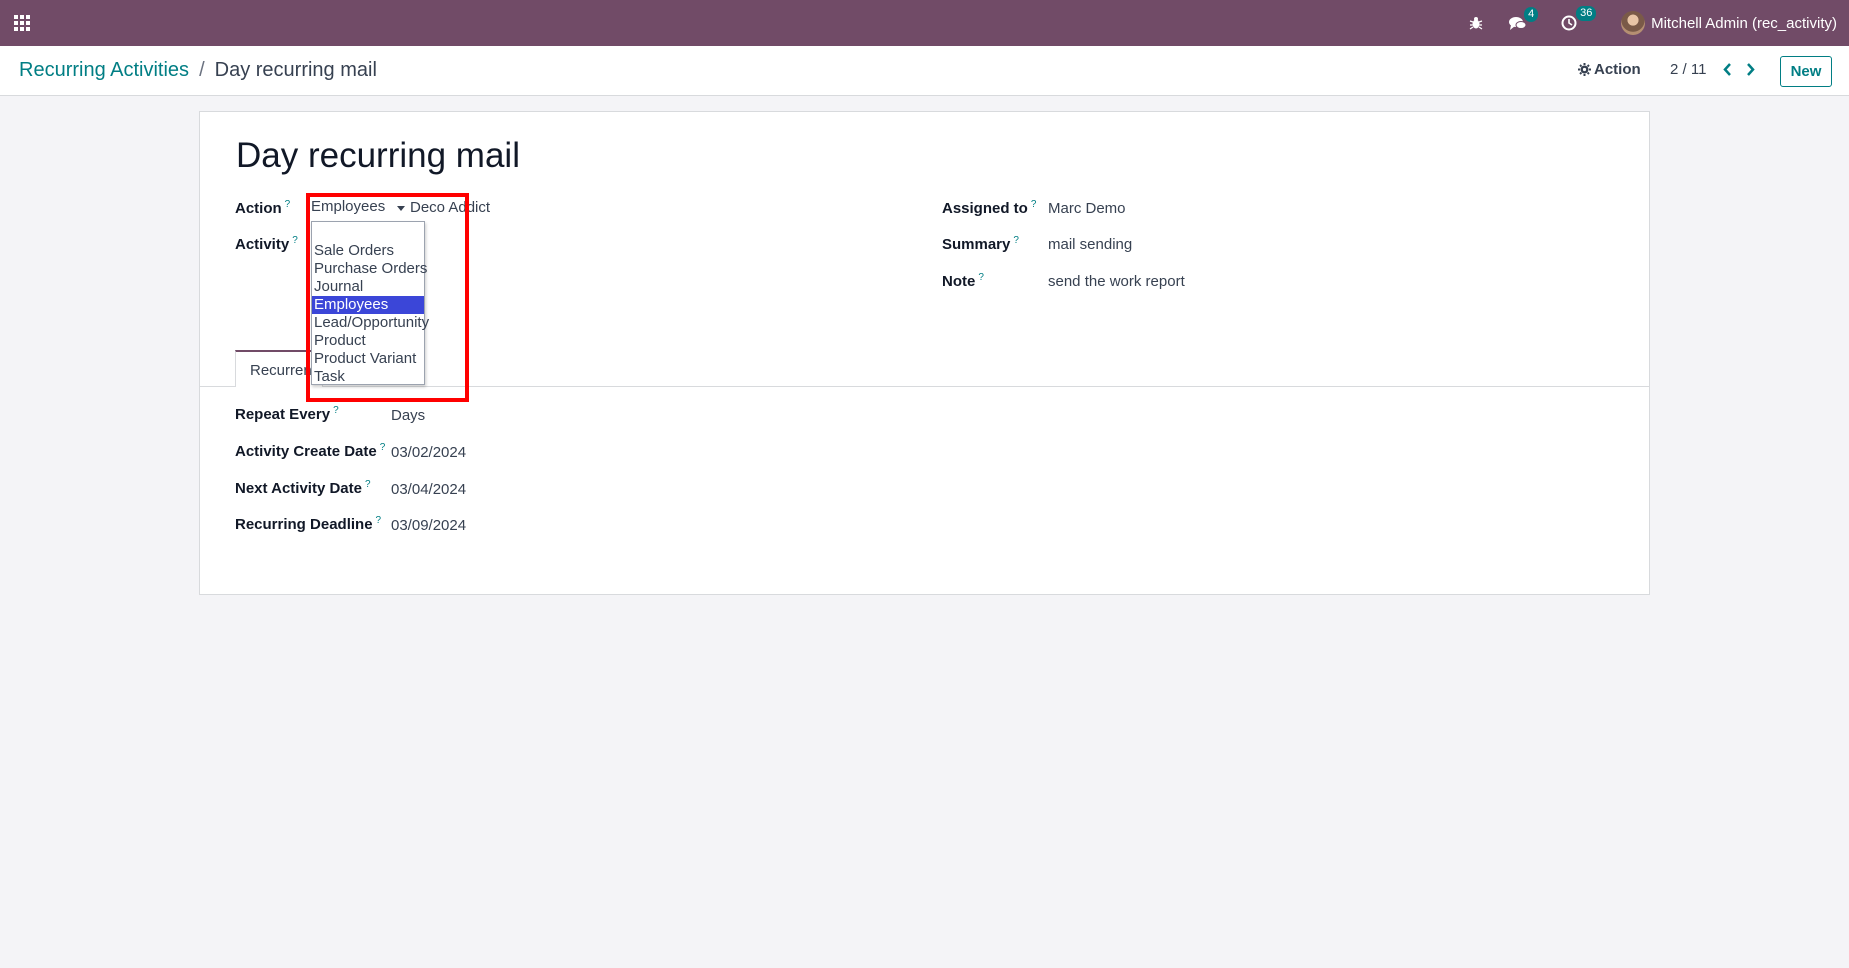 This screenshot has height=968, width=1849. Describe the element at coordinates (428, 452) in the screenshot. I see `activity-create-date-value: 03/02/2024` at that location.